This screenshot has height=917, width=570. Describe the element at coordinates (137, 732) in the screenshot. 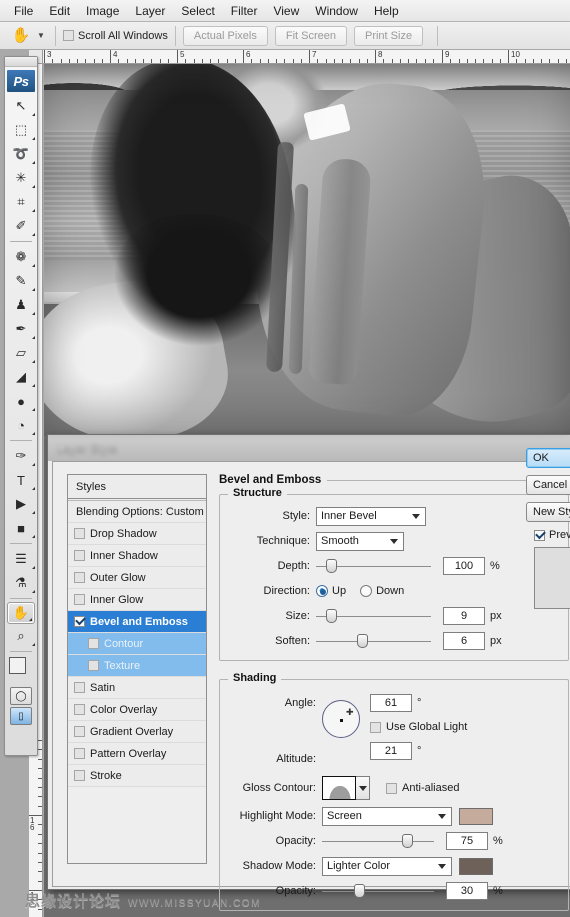

I see `style-row-gradient-overlay: Gradient Overlay` at that location.